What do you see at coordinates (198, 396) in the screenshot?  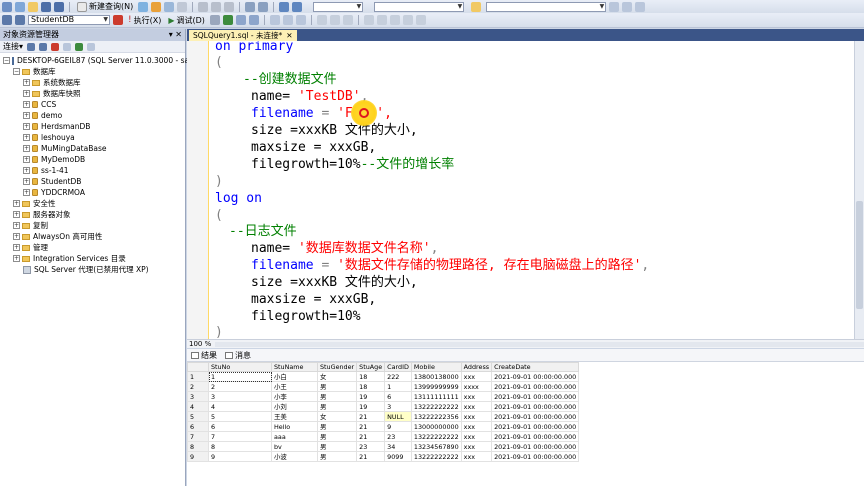 I see `row-number: 3` at bounding box center [198, 396].